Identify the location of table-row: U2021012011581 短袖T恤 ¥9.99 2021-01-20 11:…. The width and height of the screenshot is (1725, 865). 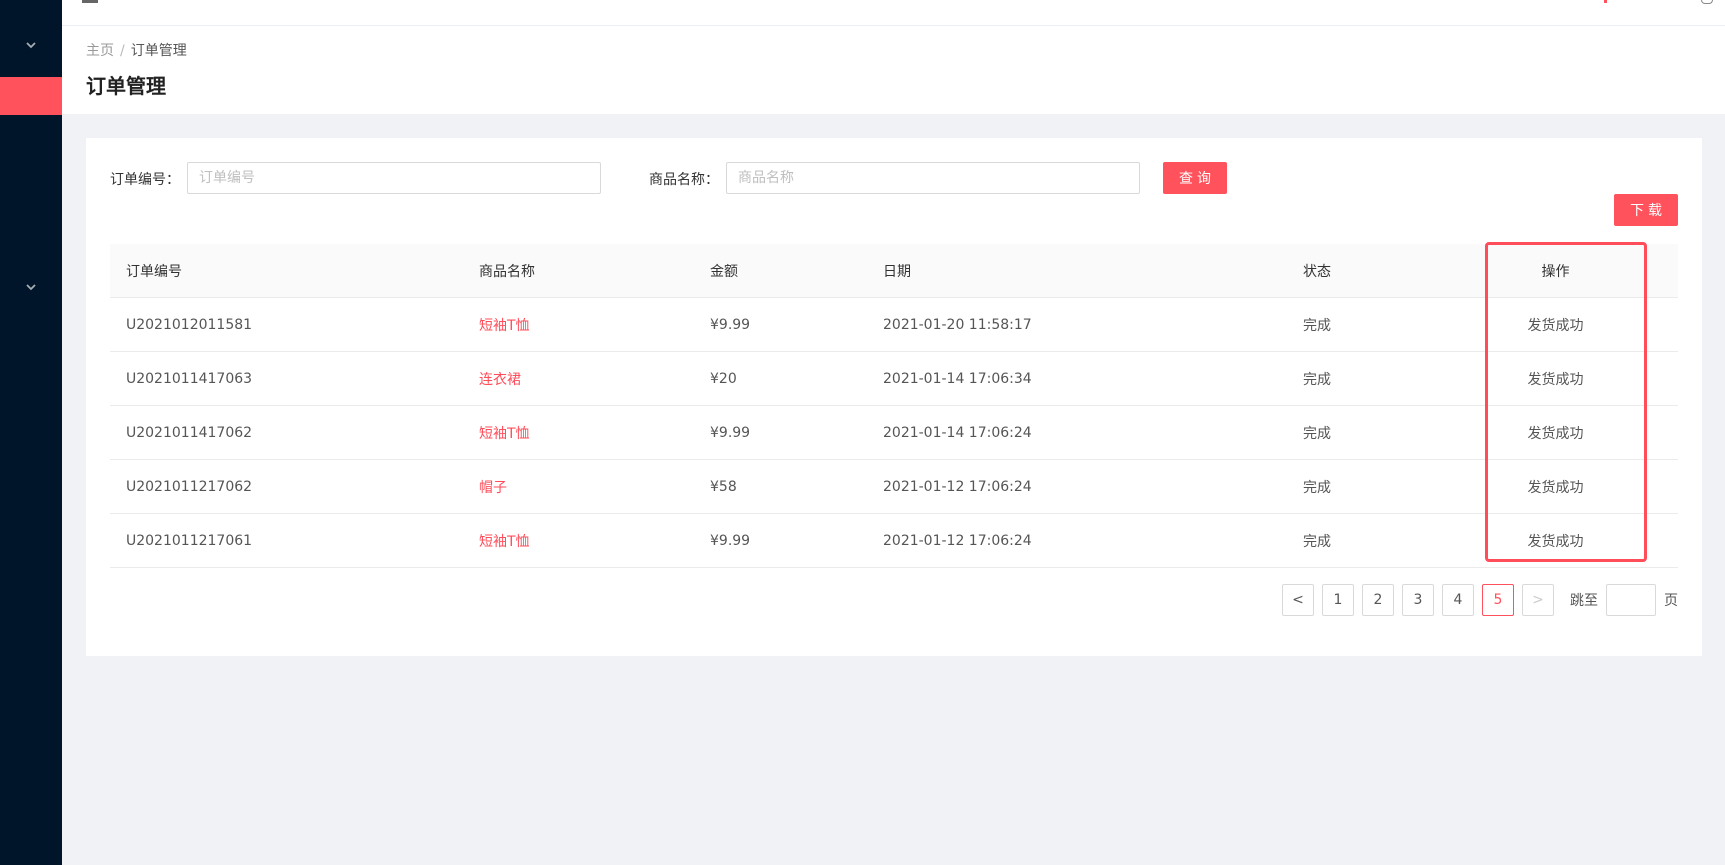
(894, 325).